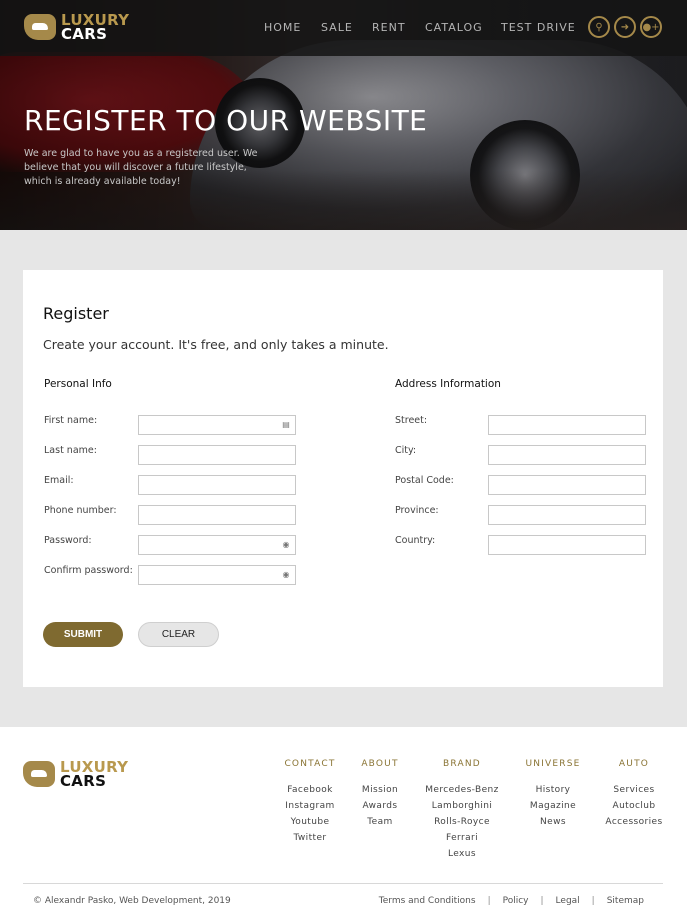 Image resolution: width=687 pixels, height=924 pixels. I want to click on search-icon: ⚲, so click(599, 27).